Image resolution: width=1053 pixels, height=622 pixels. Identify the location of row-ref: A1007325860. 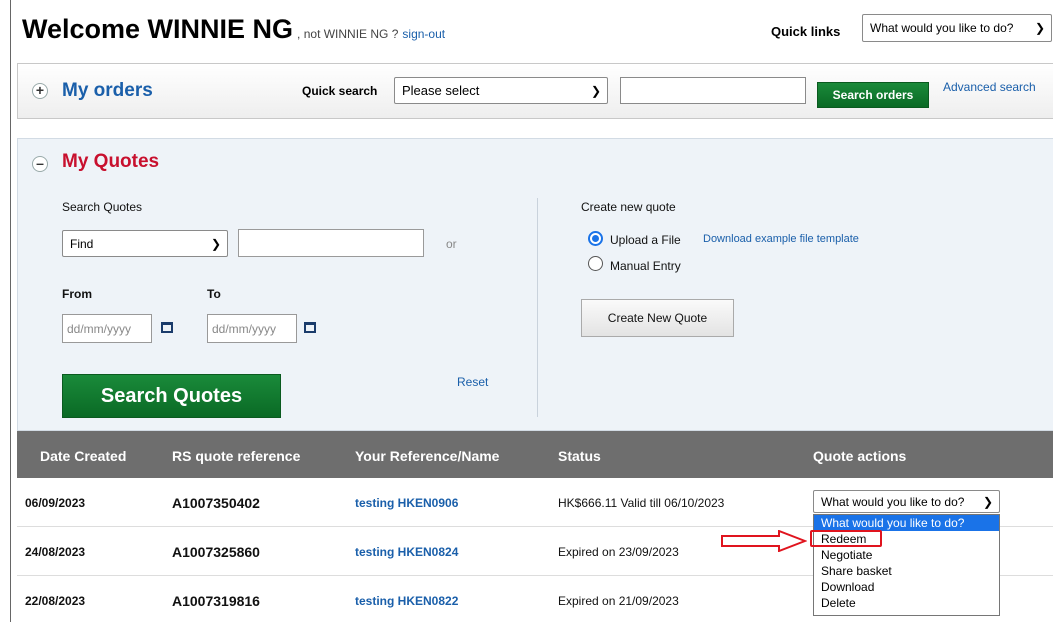
(216, 552).